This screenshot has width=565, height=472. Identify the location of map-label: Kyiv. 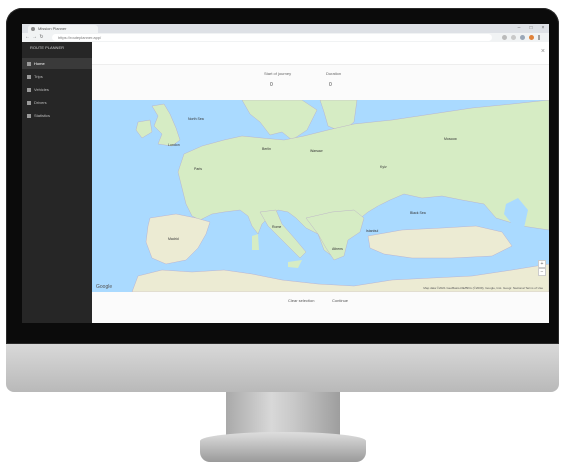
(383, 167).